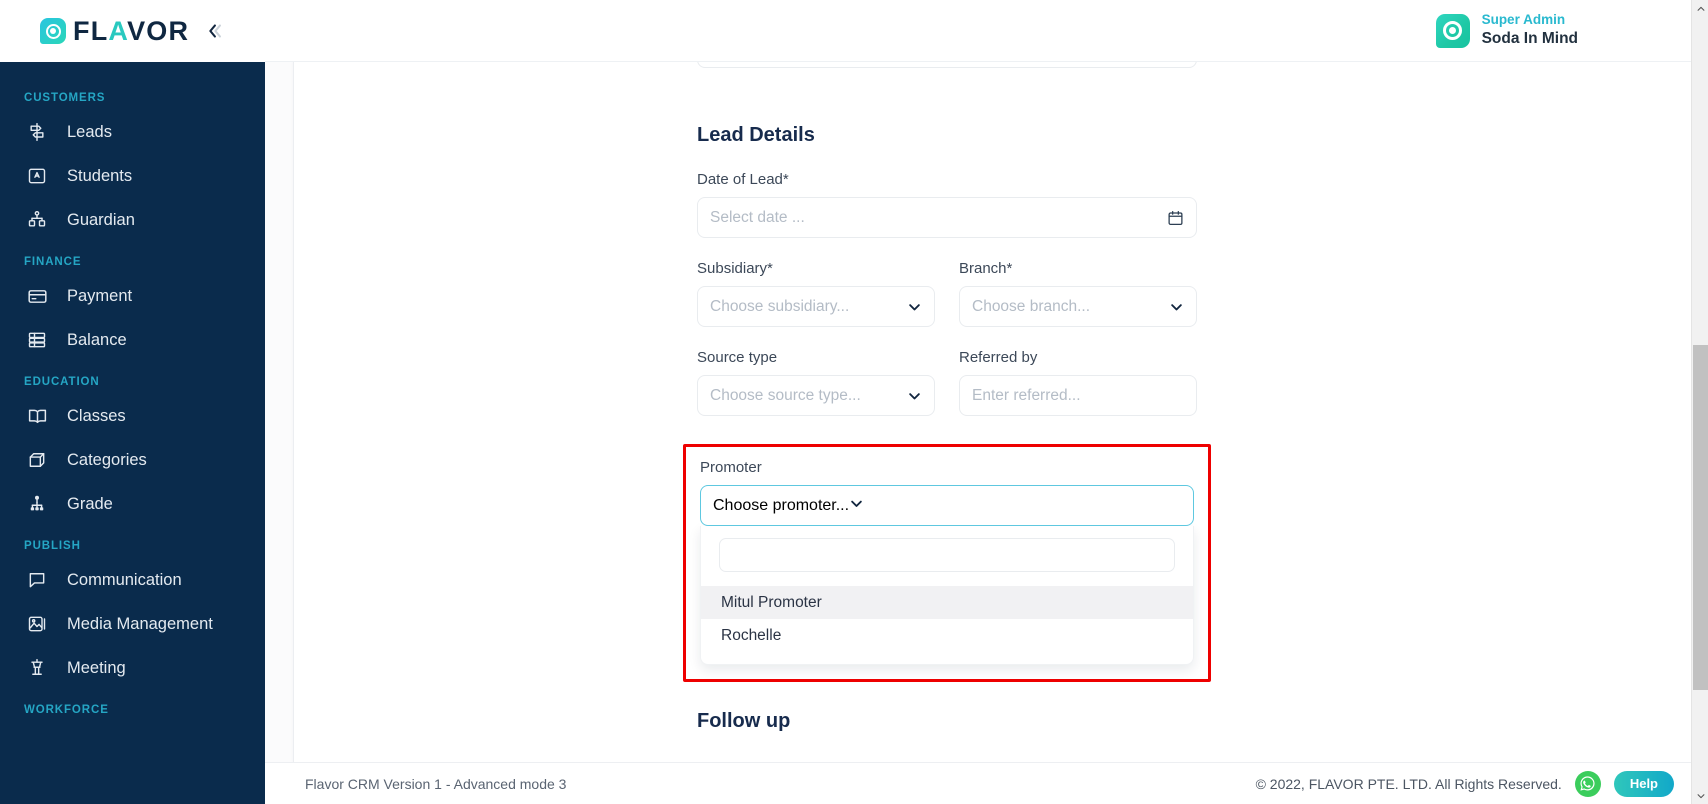 This screenshot has height=804, width=1708. Describe the element at coordinates (743, 179) in the screenshot. I see `field-label: Date of Lead*` at that location.